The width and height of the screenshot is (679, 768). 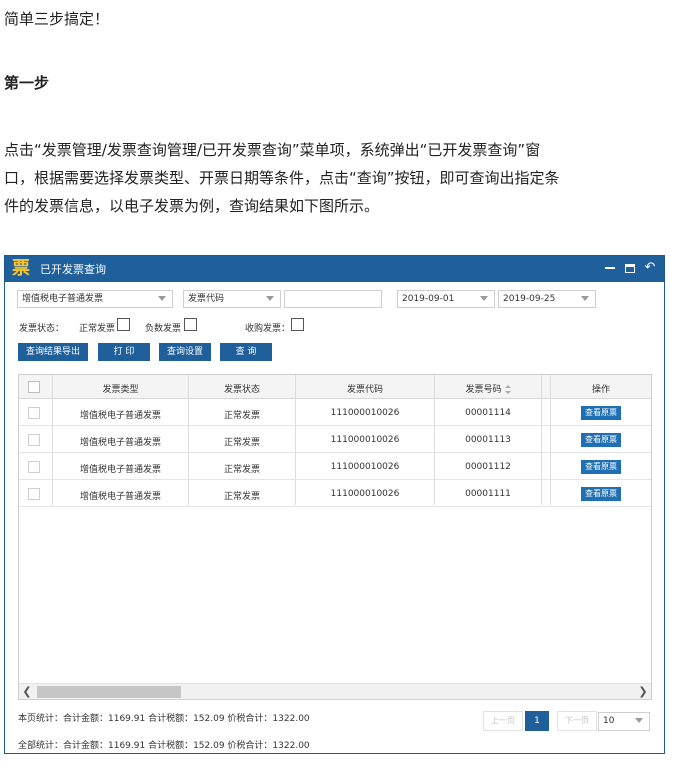 I want to click on code-field-value: 发票代码, so click(x=206, y=299).